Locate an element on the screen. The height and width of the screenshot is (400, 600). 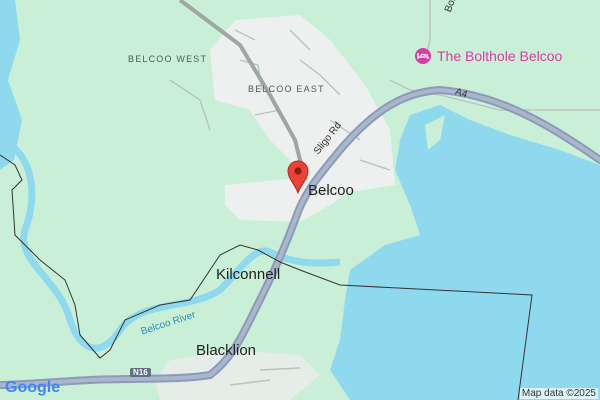
google-logo: Google is located at coordinates (32, 388).